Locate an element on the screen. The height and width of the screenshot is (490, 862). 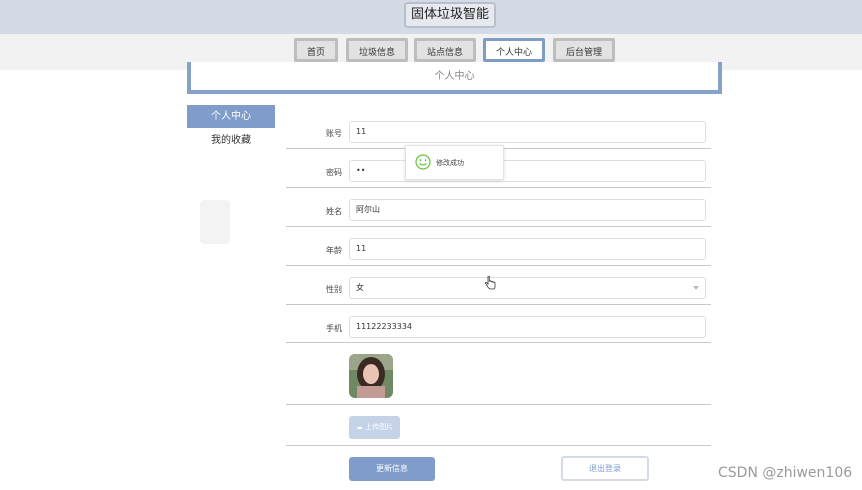
account-label: 账号 is located at coordinates (334, 133).